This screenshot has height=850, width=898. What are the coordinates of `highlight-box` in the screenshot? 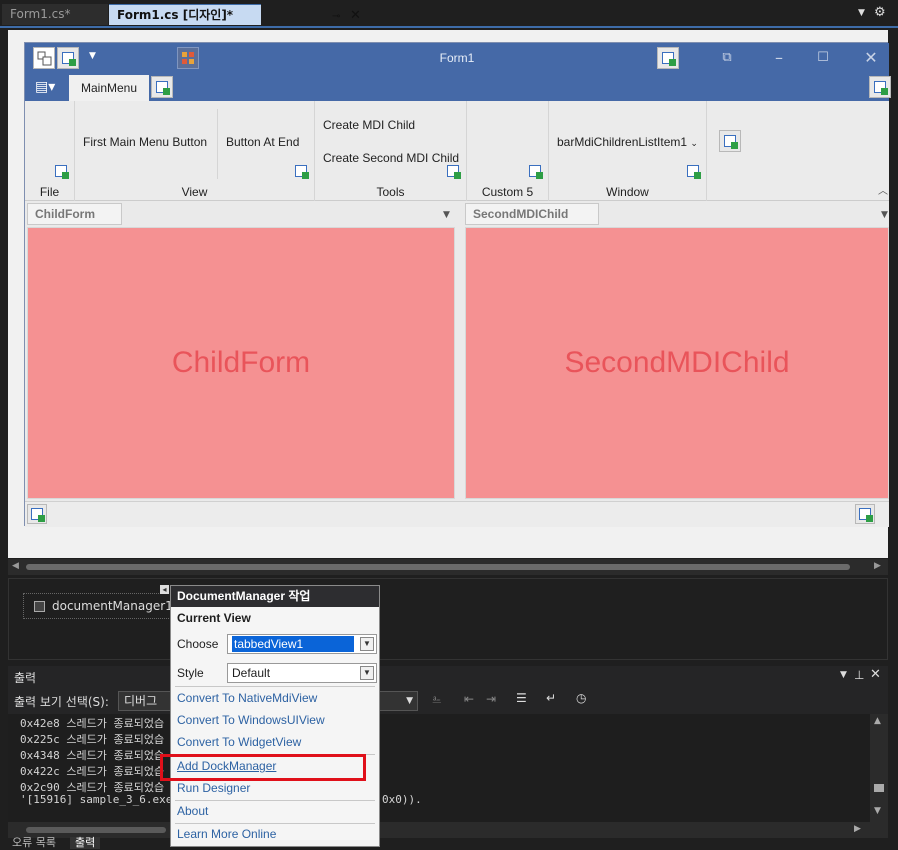 It's located at (263, 767).